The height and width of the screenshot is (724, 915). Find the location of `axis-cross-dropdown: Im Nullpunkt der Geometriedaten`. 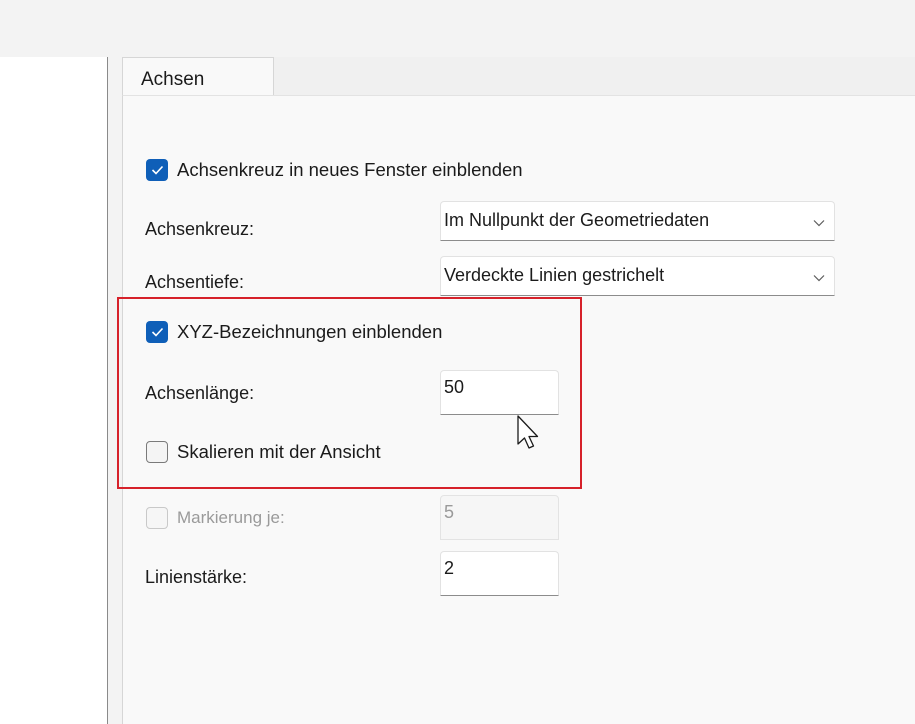

axis-cross-dropdown: Im Nullpunkt der Geometriedaten is located at coordinates (637, 221).